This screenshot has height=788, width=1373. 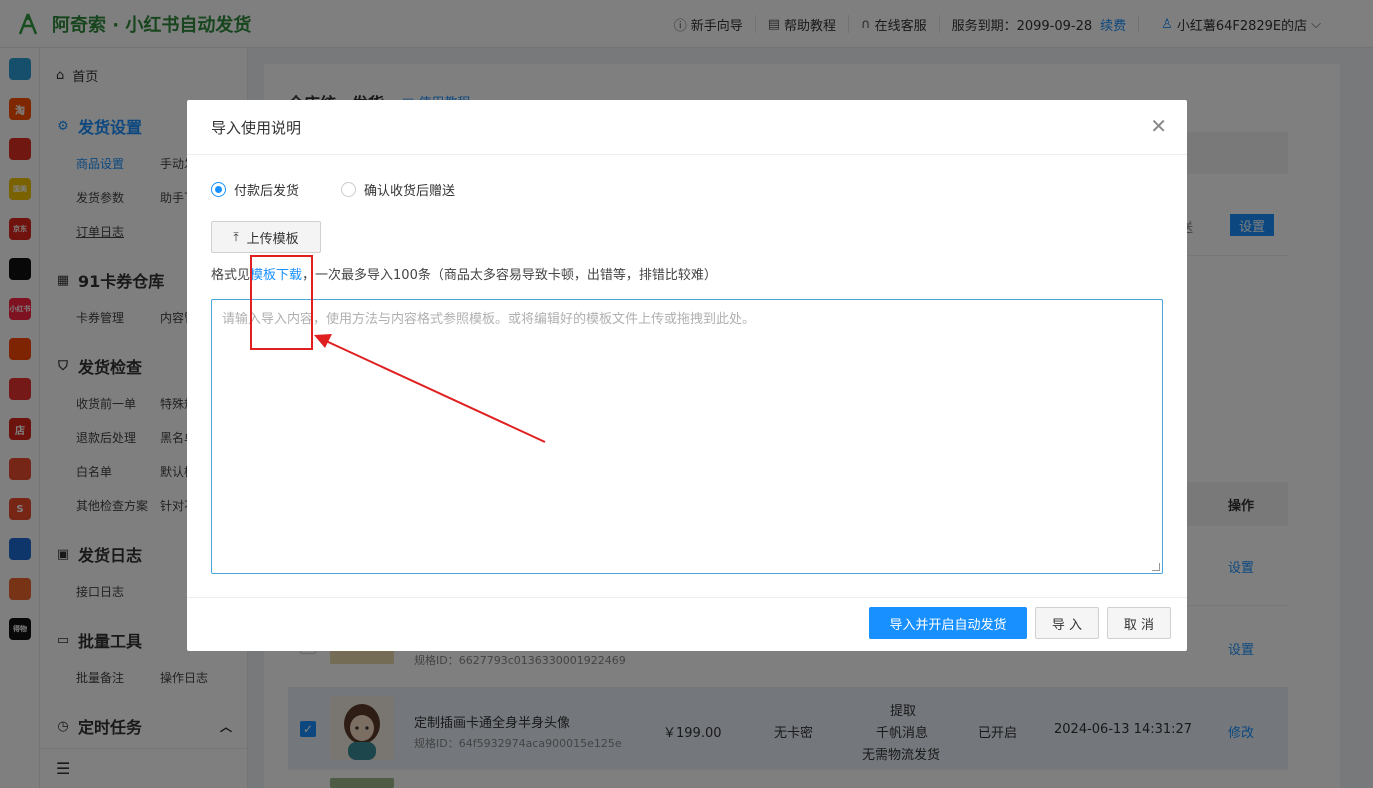 I want to click on upload-icon: ⤒, so click(x=236, y=236).